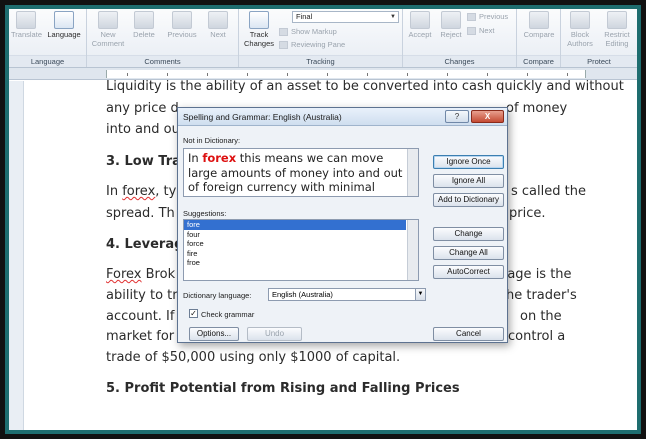 The height and width of the screenshot is (439, 646). Describe the element at coordinates (283, 32) in the screenshot. I see `show-markup-icon` at that location.